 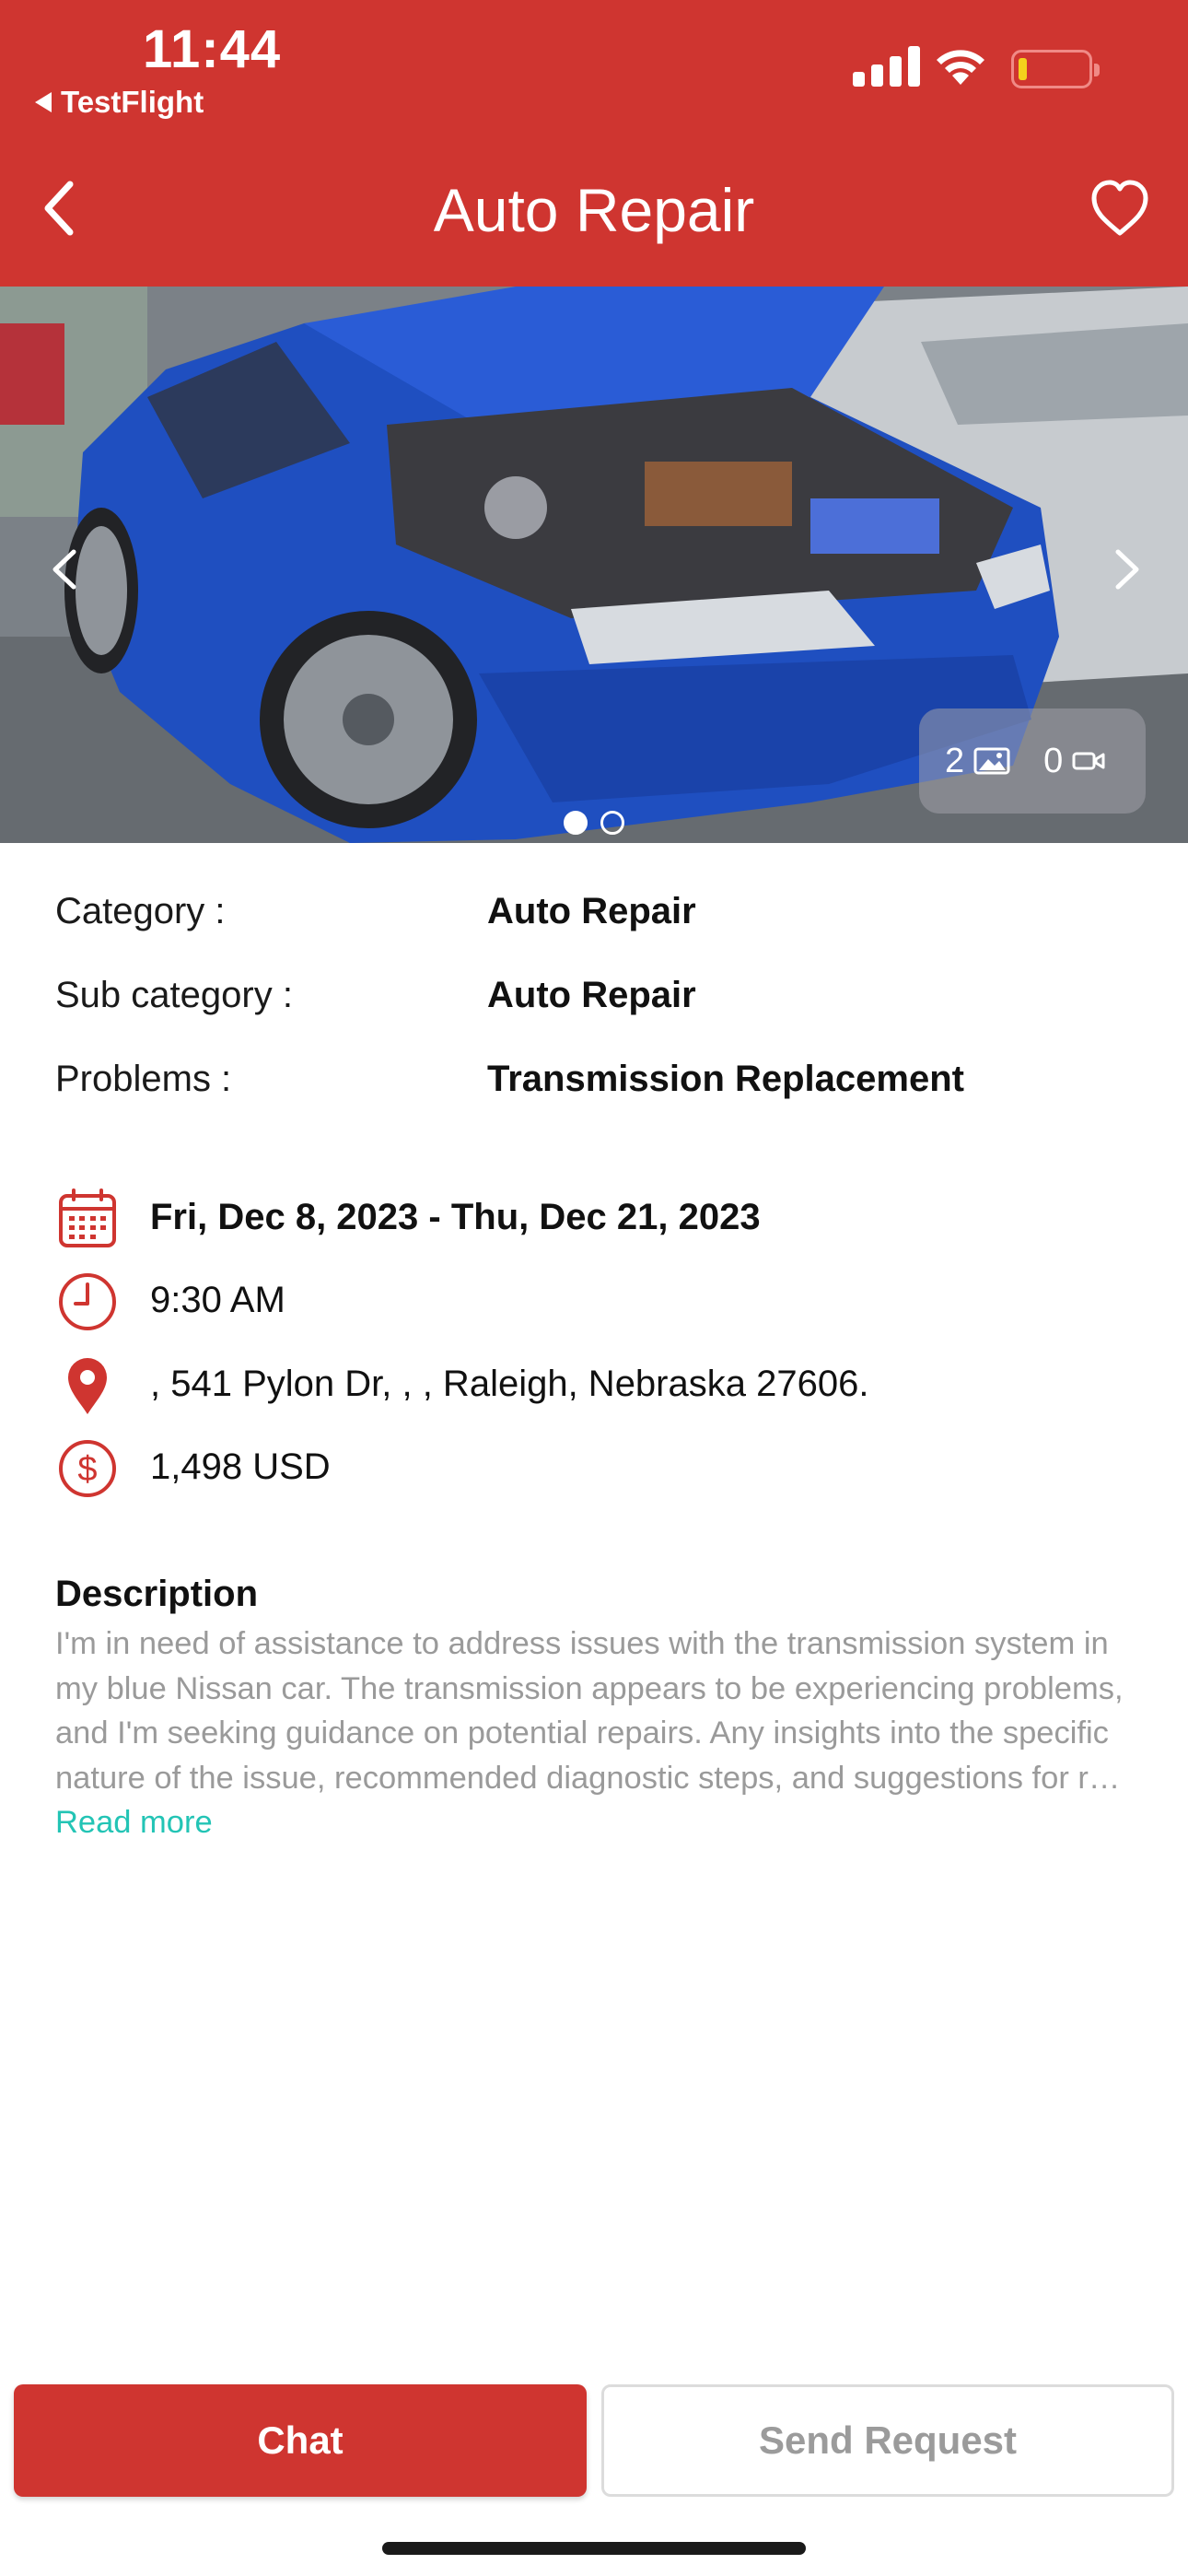 What do you see at coordinates (1125, 569) in the screenshot?
I see `carousel-next-icon` at bounding box center [1125, 569].